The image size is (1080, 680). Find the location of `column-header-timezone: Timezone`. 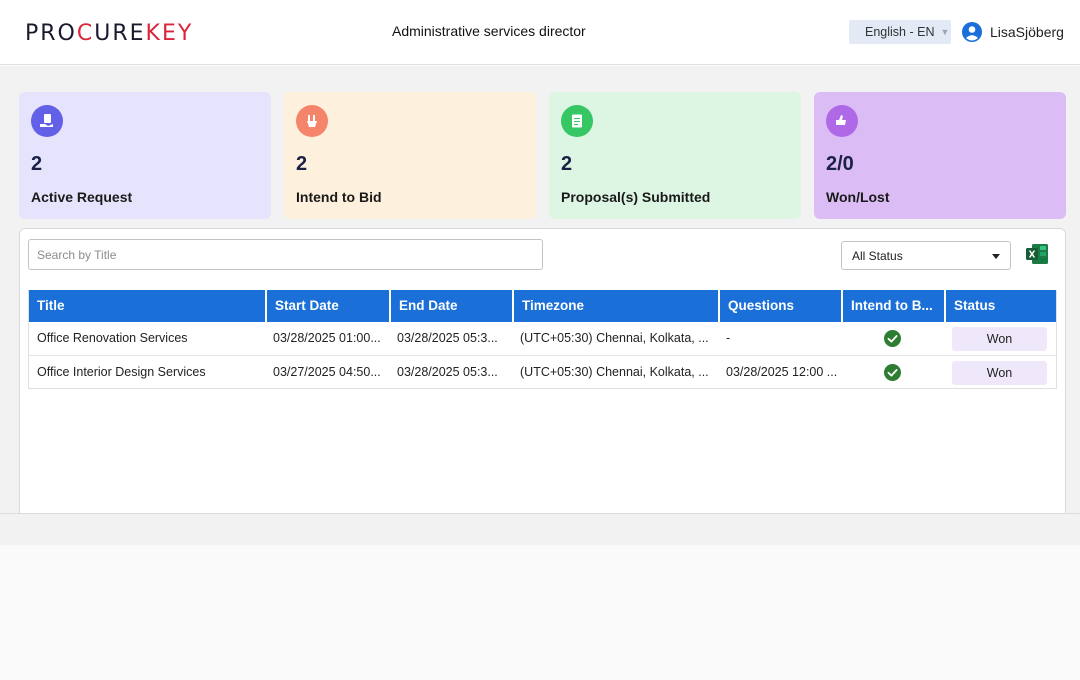

column-header-timezone: Timezone is located at coordinates (615, 306).